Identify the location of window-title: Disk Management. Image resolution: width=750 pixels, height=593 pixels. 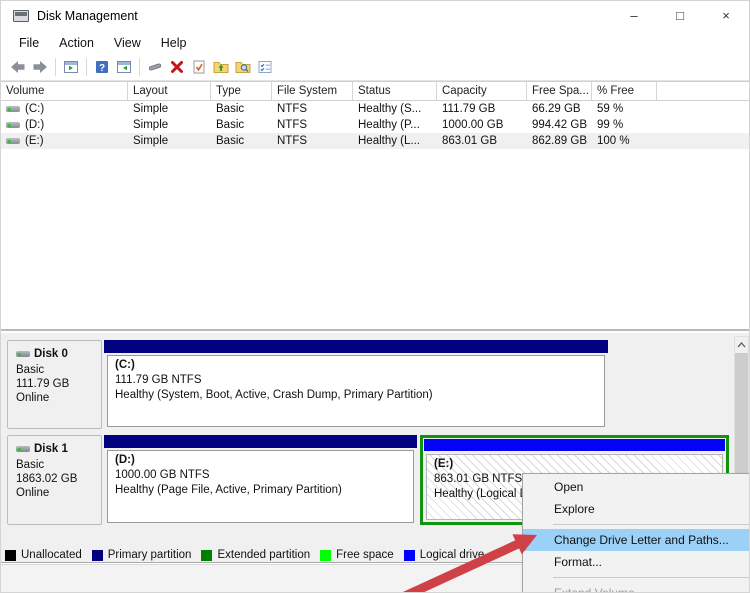
(87, 16).